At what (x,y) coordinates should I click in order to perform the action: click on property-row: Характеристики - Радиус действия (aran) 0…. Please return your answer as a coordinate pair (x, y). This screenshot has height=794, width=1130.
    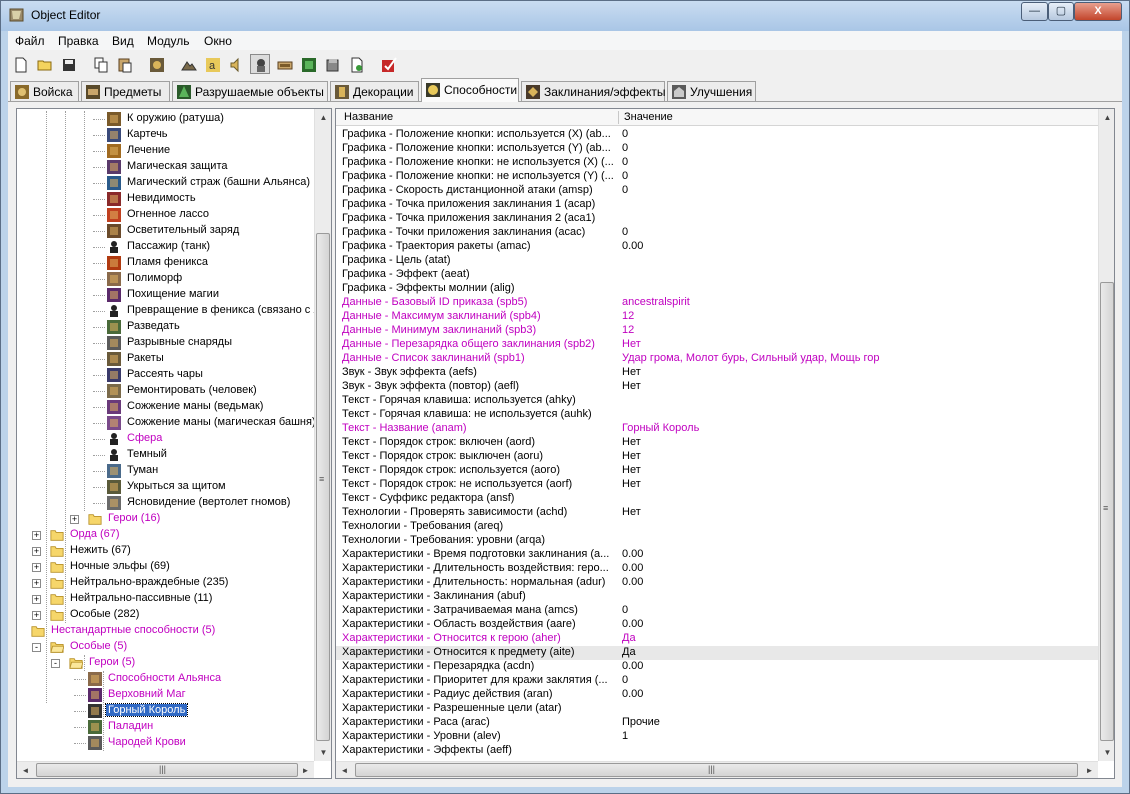
    Looking at the image, I should click on (717, 695).